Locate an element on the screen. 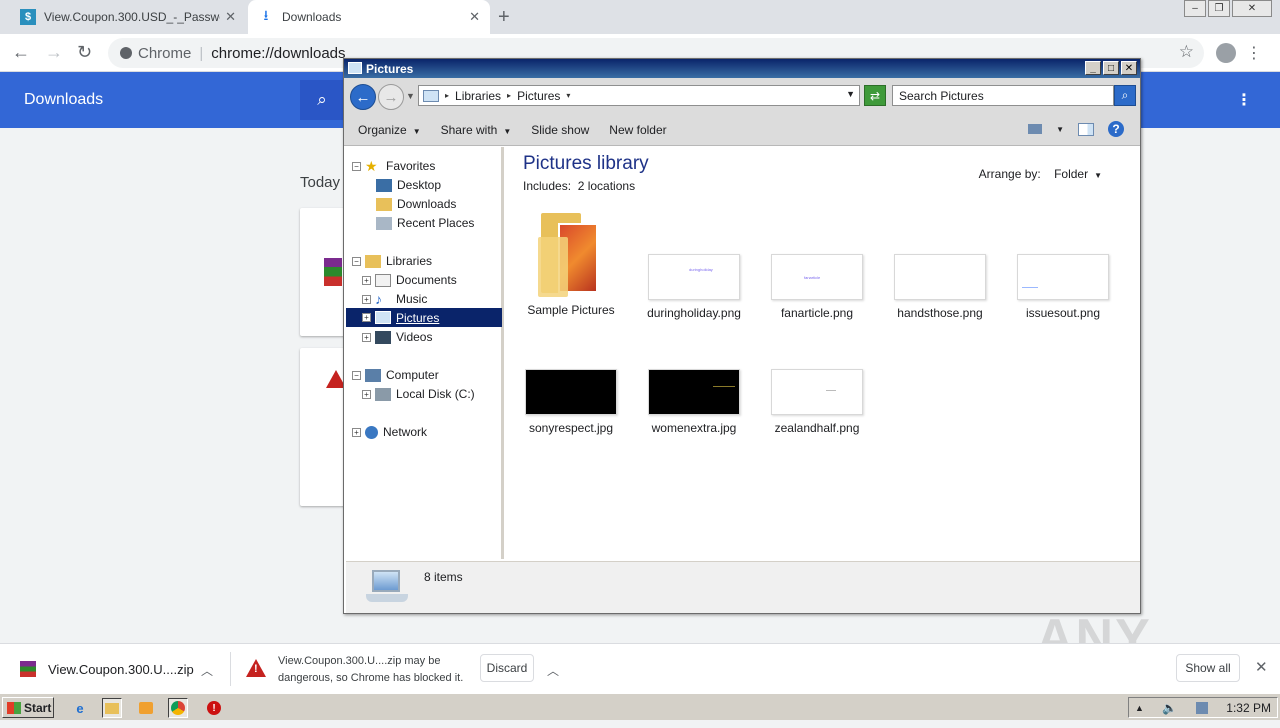  back-arrow-icon: ← is located at coordinates (363, 97).